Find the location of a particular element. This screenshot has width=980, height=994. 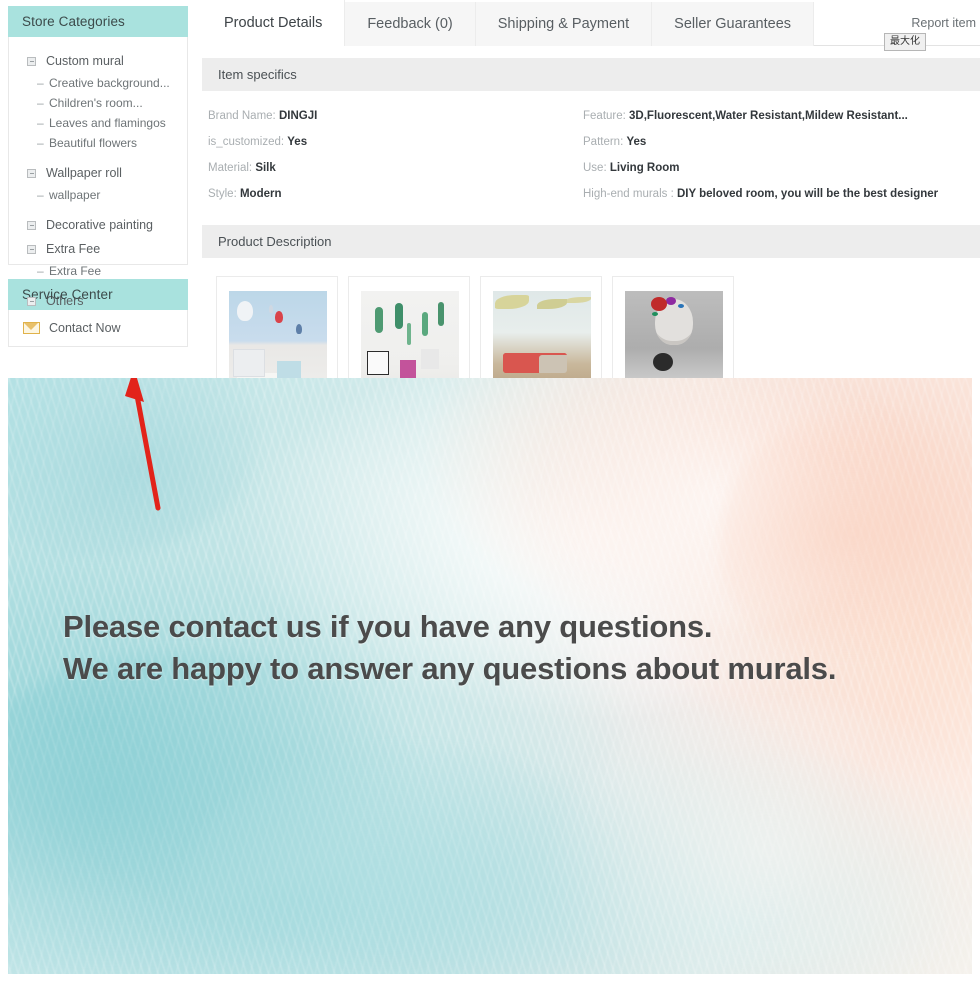

spec-key: Use: is located at coordinates (595, 168).